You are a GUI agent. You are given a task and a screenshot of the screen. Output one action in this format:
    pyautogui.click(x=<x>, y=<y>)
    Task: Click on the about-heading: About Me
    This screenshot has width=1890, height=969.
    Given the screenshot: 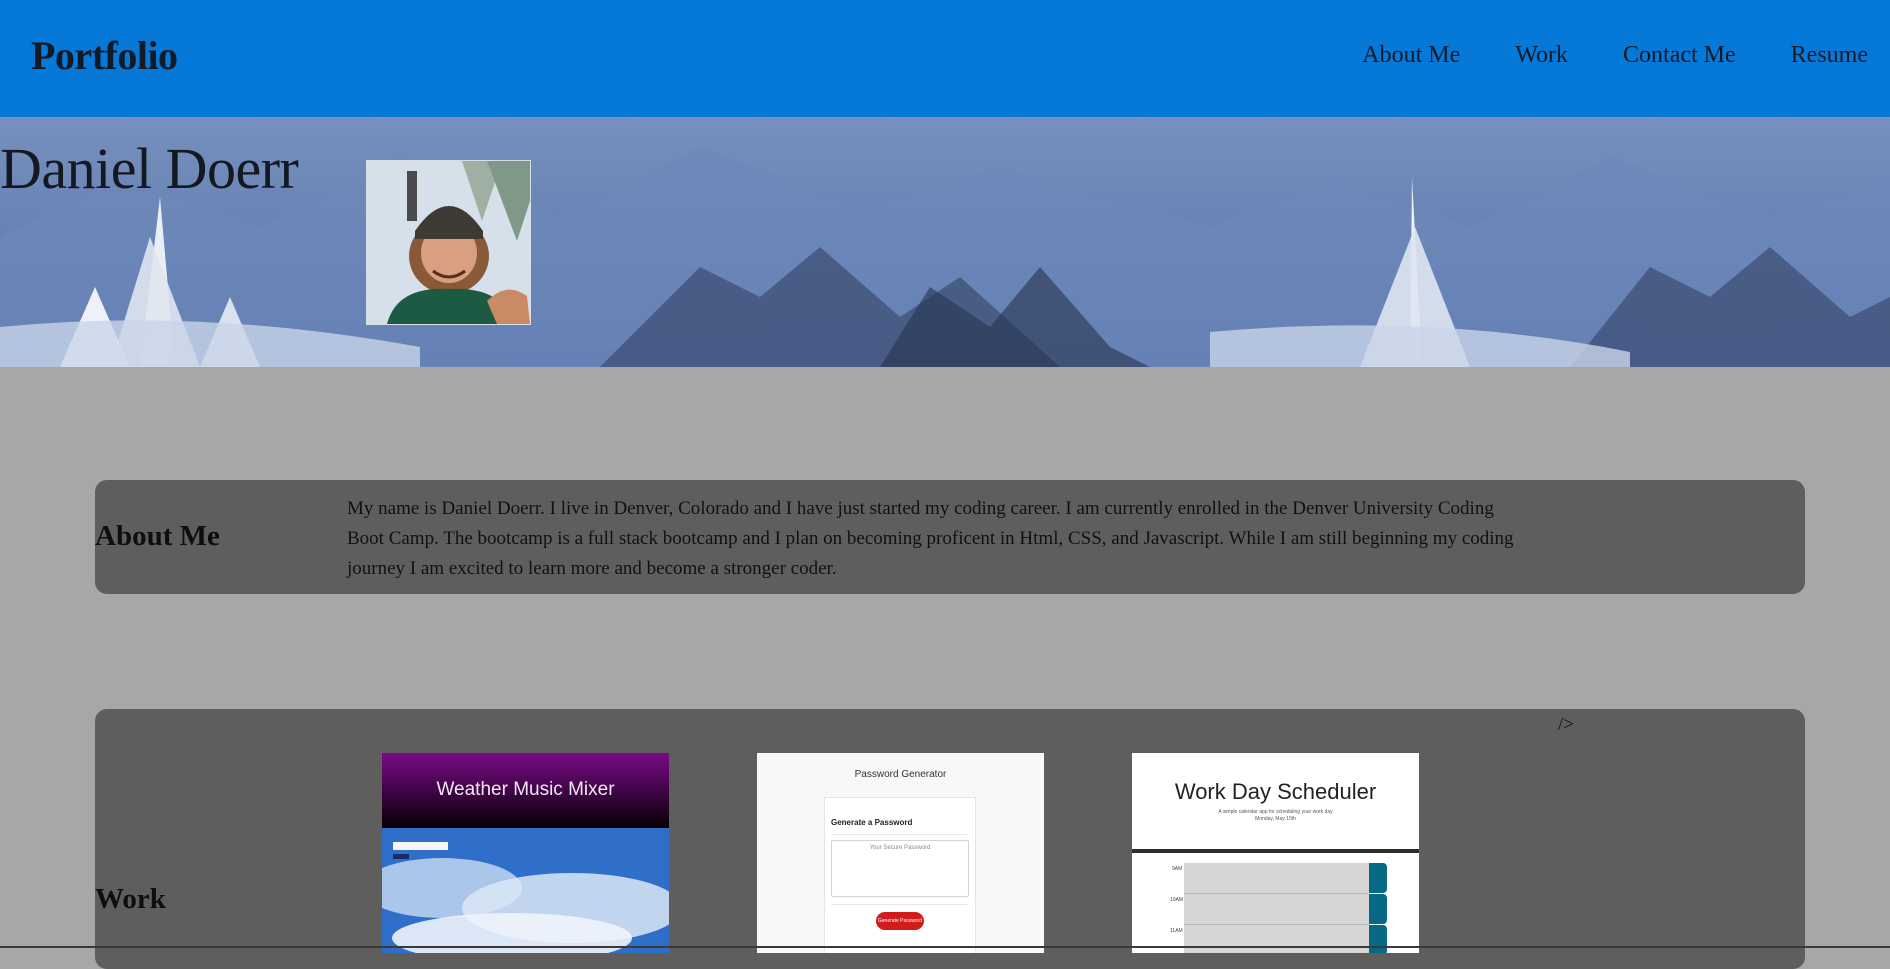 What is the action you would take?
    pyautogui.click(x=157, y=536)
    